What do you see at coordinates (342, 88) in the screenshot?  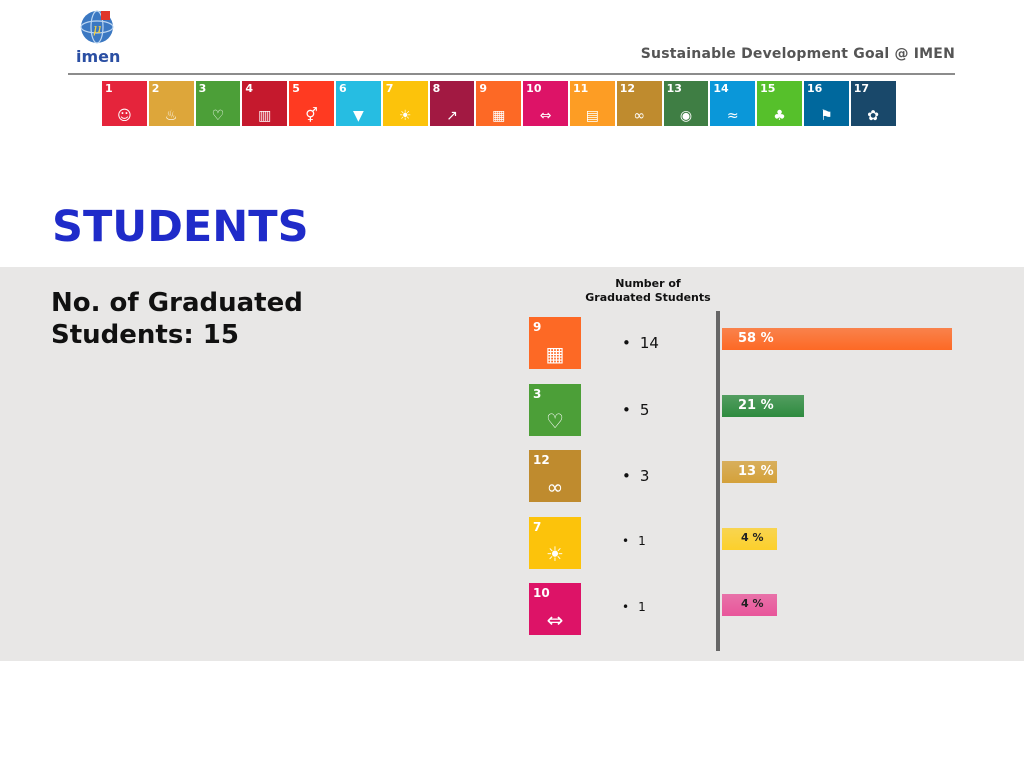 I see `sdg-tile-number: 6` at bounding box center [342, 88].